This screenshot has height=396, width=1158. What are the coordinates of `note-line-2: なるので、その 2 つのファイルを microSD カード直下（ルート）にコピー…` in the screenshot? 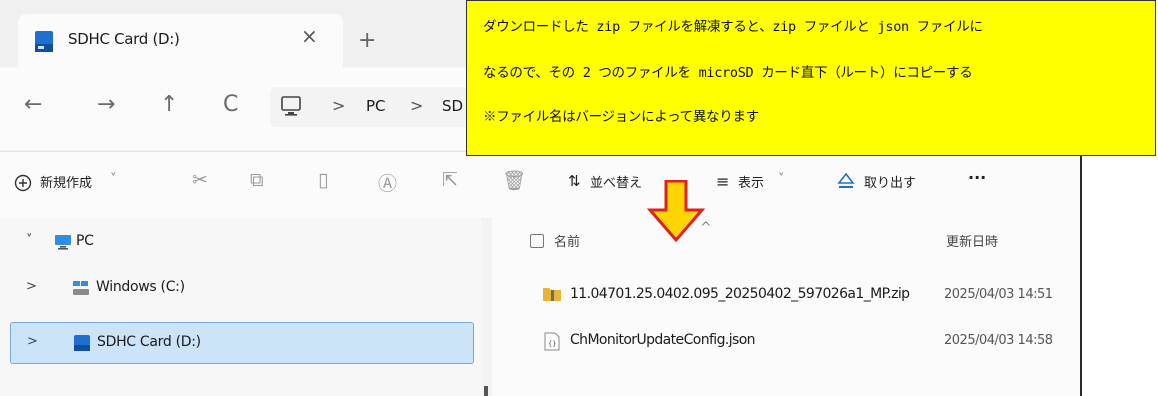 It's located at (728, 73).